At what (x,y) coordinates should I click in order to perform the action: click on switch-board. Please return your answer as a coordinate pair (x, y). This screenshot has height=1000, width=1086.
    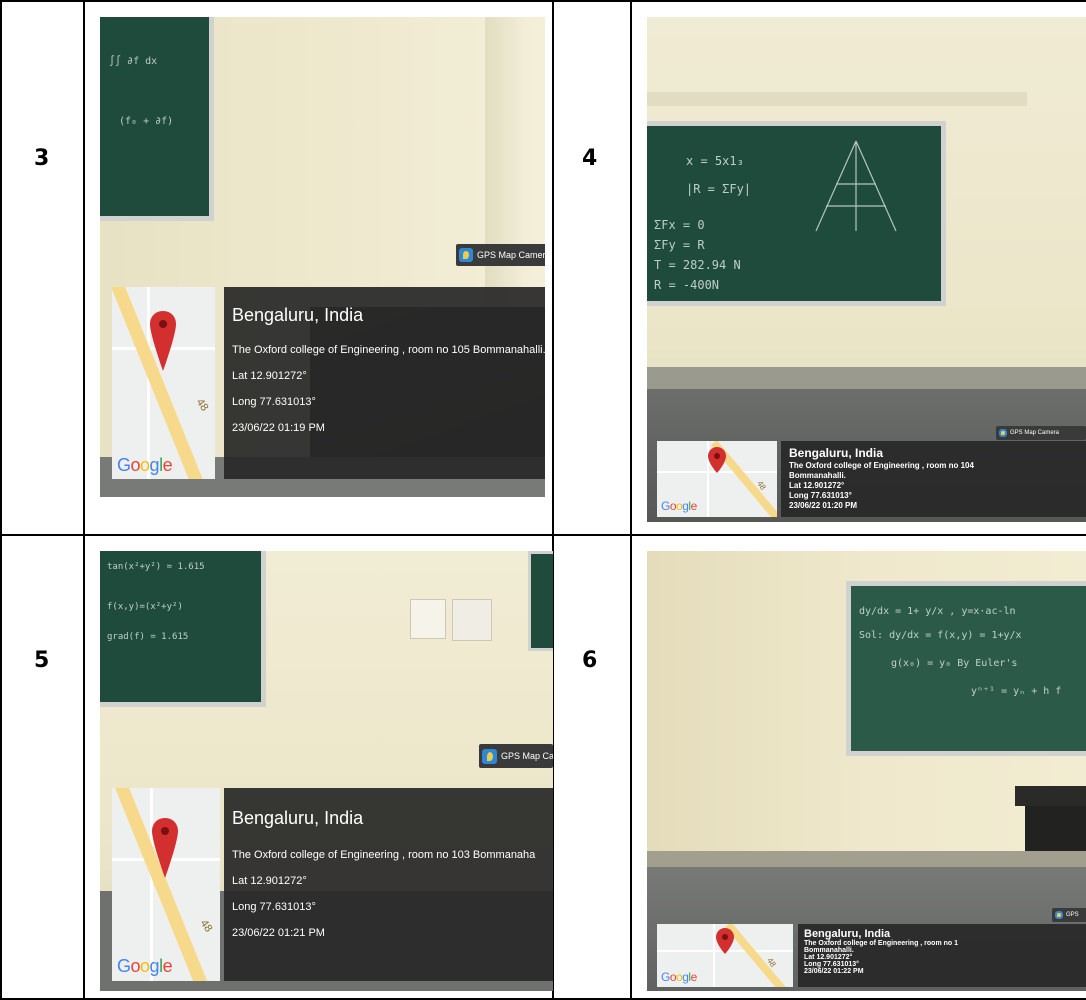
    Looking at the image, I should click on (472, 620).